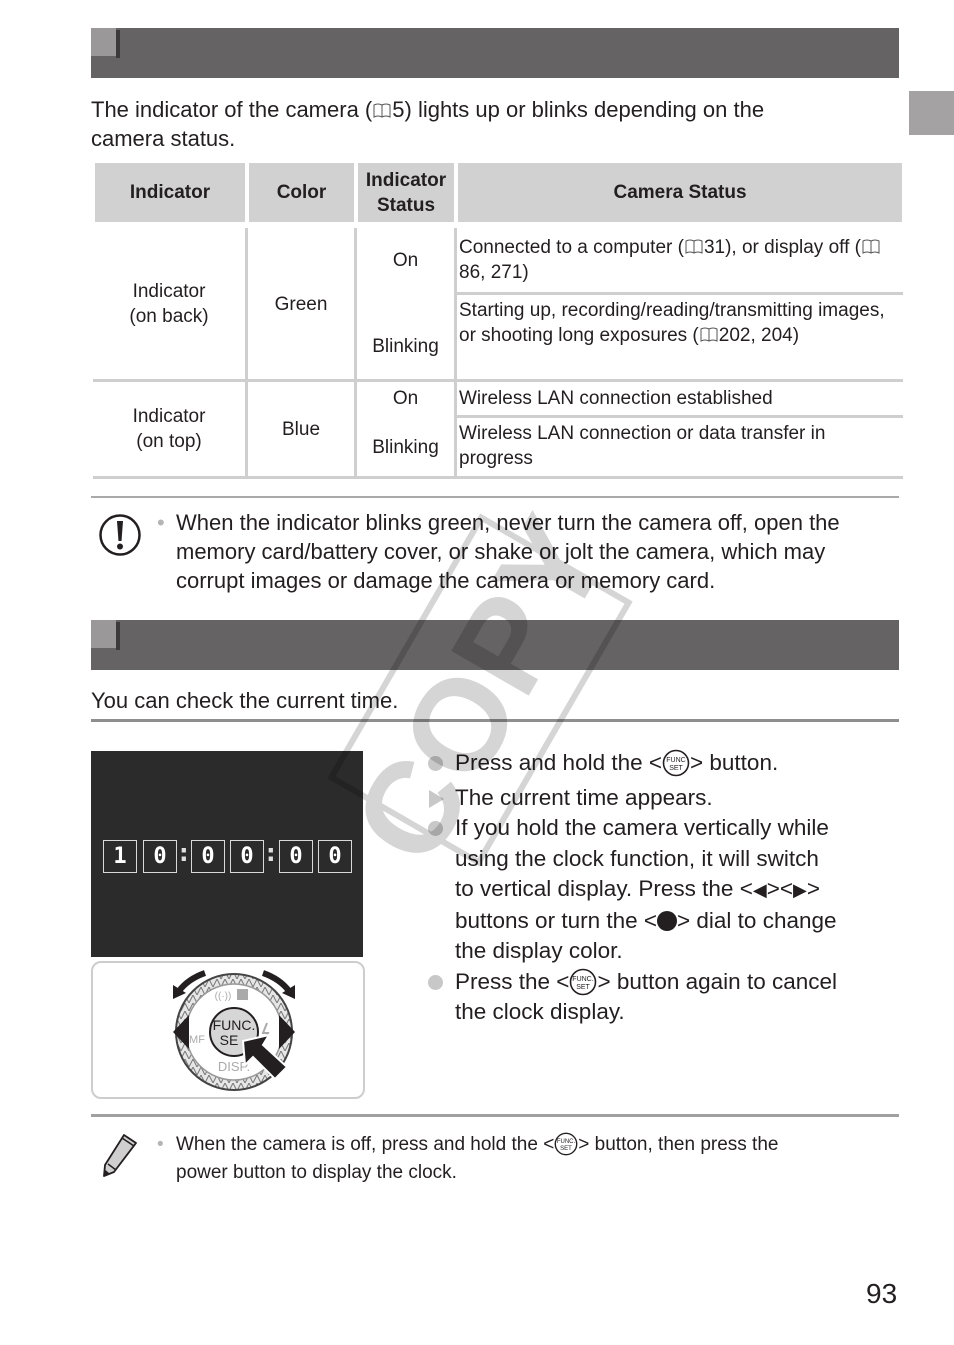  Describe the element at coordinates (495, 645) in the screenshot. I see `section-header-clock` at that location.